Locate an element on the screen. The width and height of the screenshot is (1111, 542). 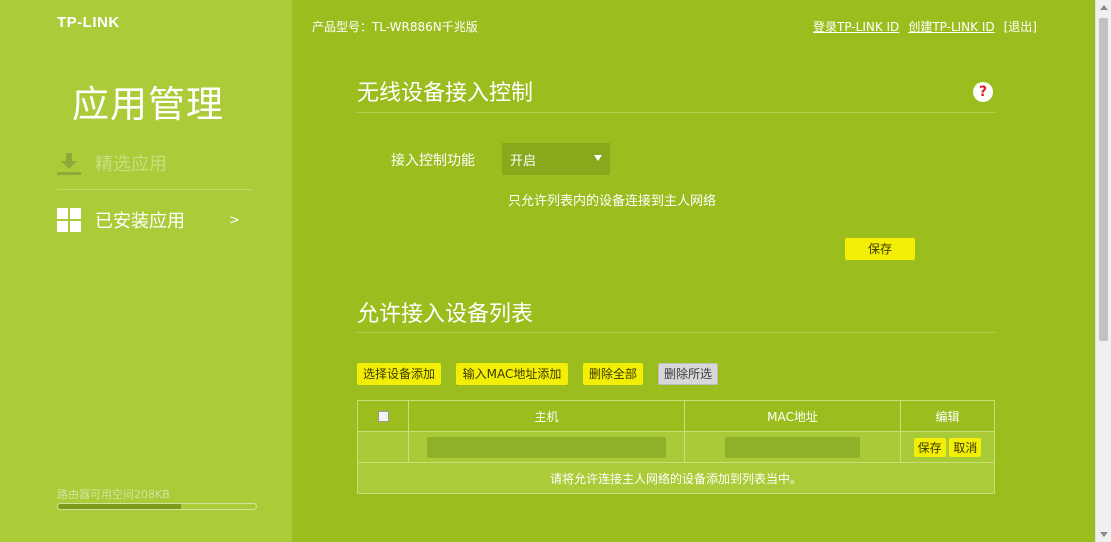
create-id-link: 创建TP-LINK ID is located at coordinates (951, 26).